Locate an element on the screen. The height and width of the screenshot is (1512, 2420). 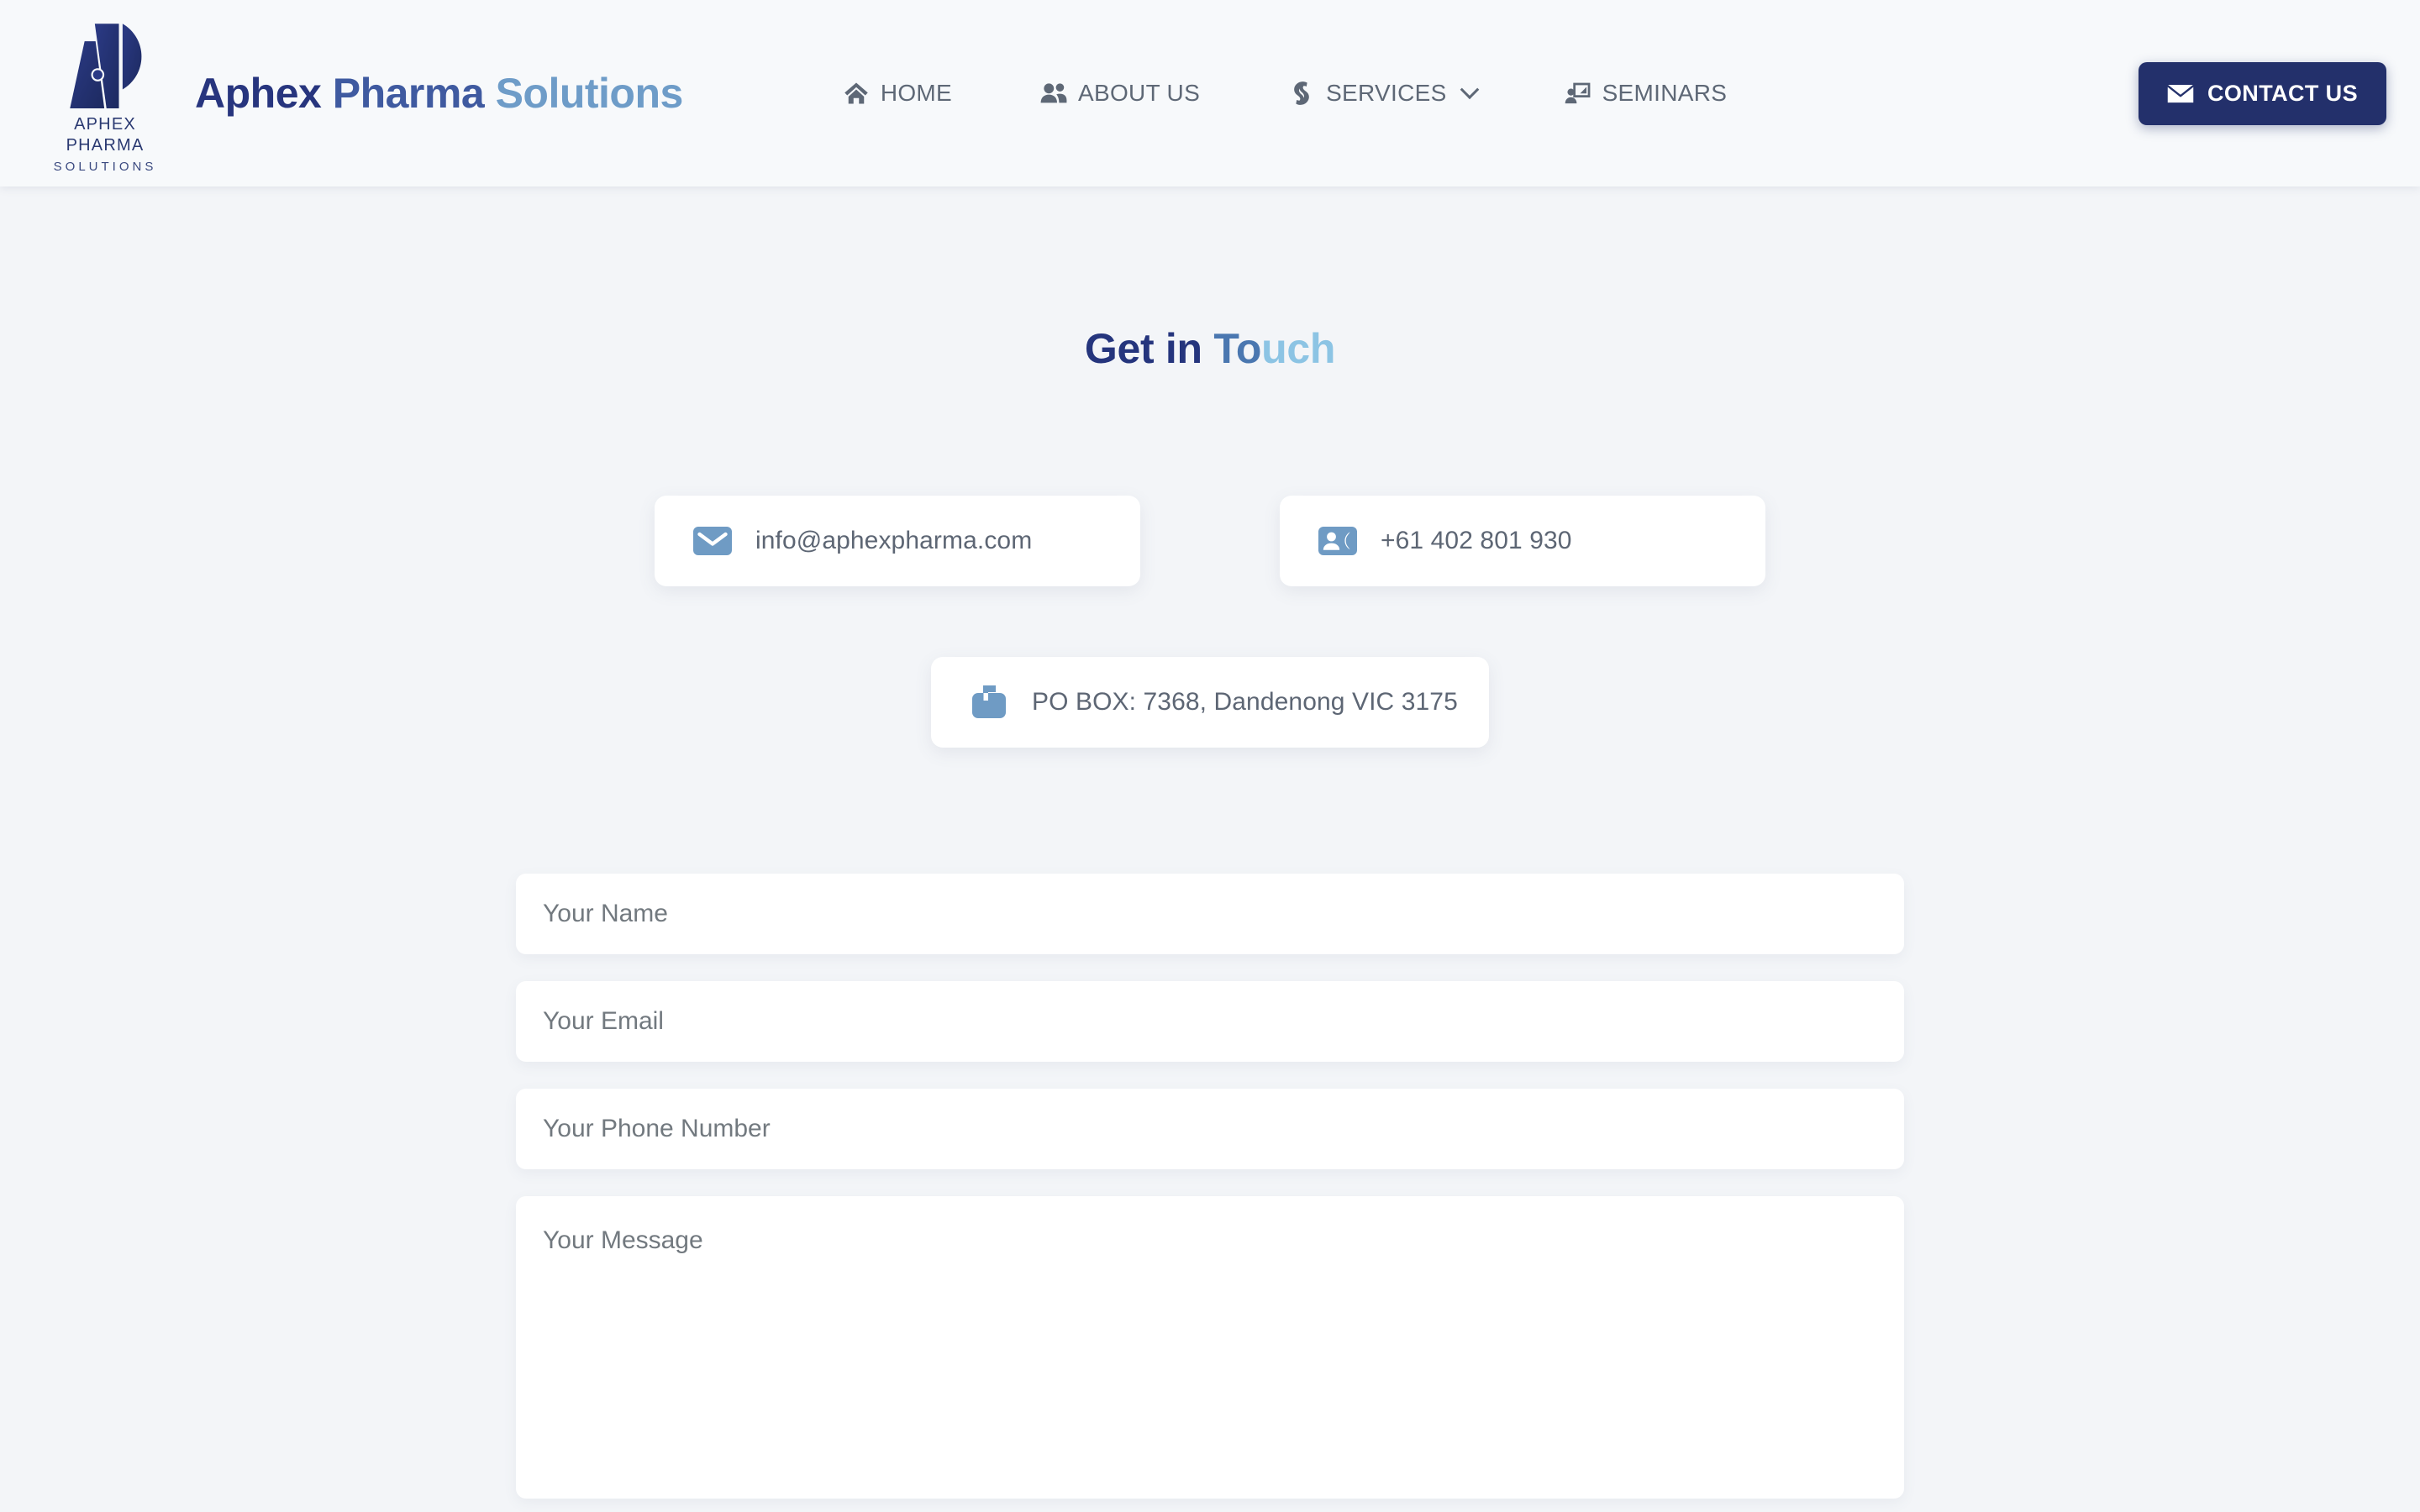
contact-card-phone-text: +61 402 801 930 is located at coordinates (1476, 540).